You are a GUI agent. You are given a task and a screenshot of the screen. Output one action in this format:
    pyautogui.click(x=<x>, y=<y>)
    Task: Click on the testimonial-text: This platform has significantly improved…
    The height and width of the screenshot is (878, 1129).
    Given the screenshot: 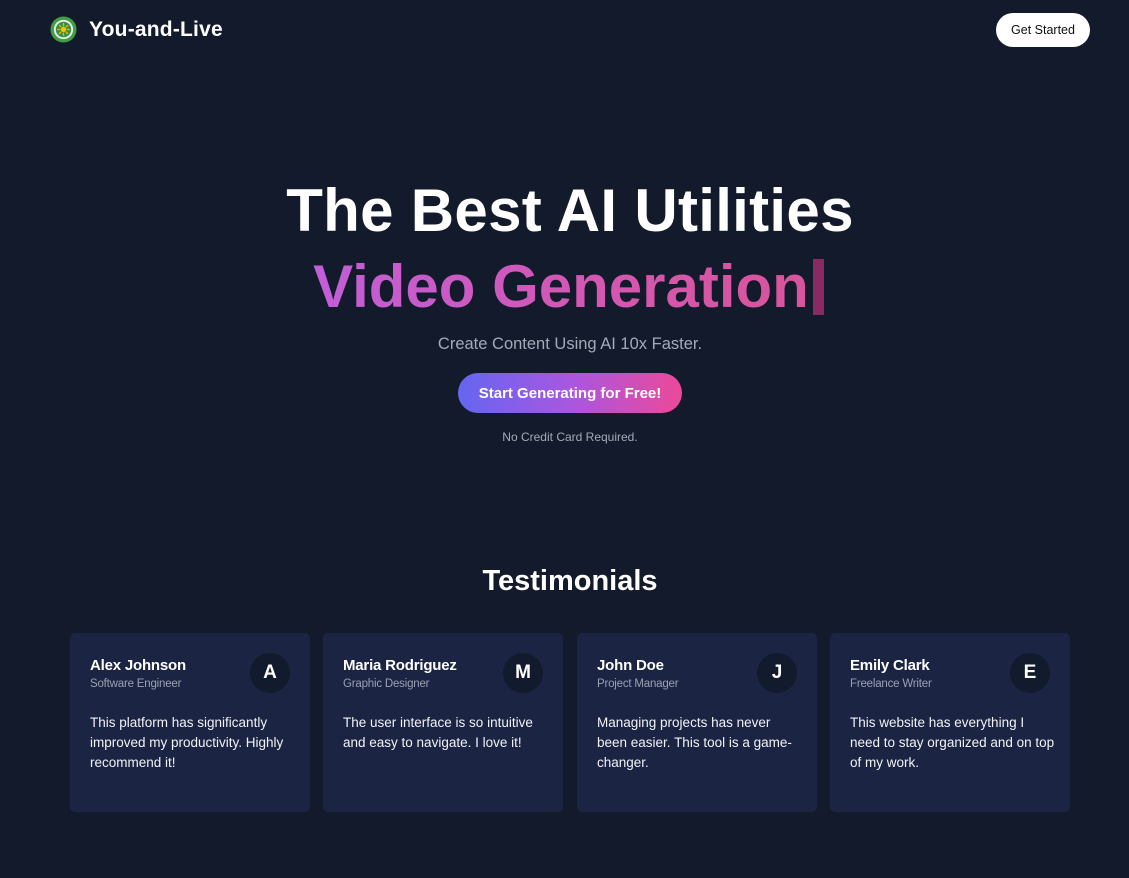 What is the action you would take?
    pyautogui.click(x=187, y=742)
    